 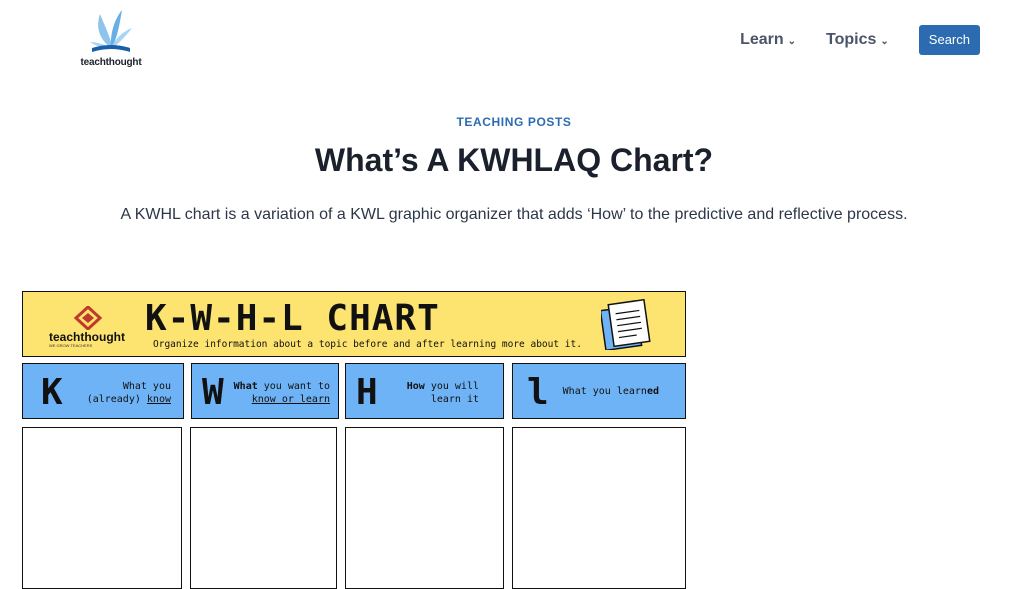 What do you see at coordinates (290, 399) in the screenshot?
I see `column-desc-underlined: know or learn` at bounding box center [290, 399].